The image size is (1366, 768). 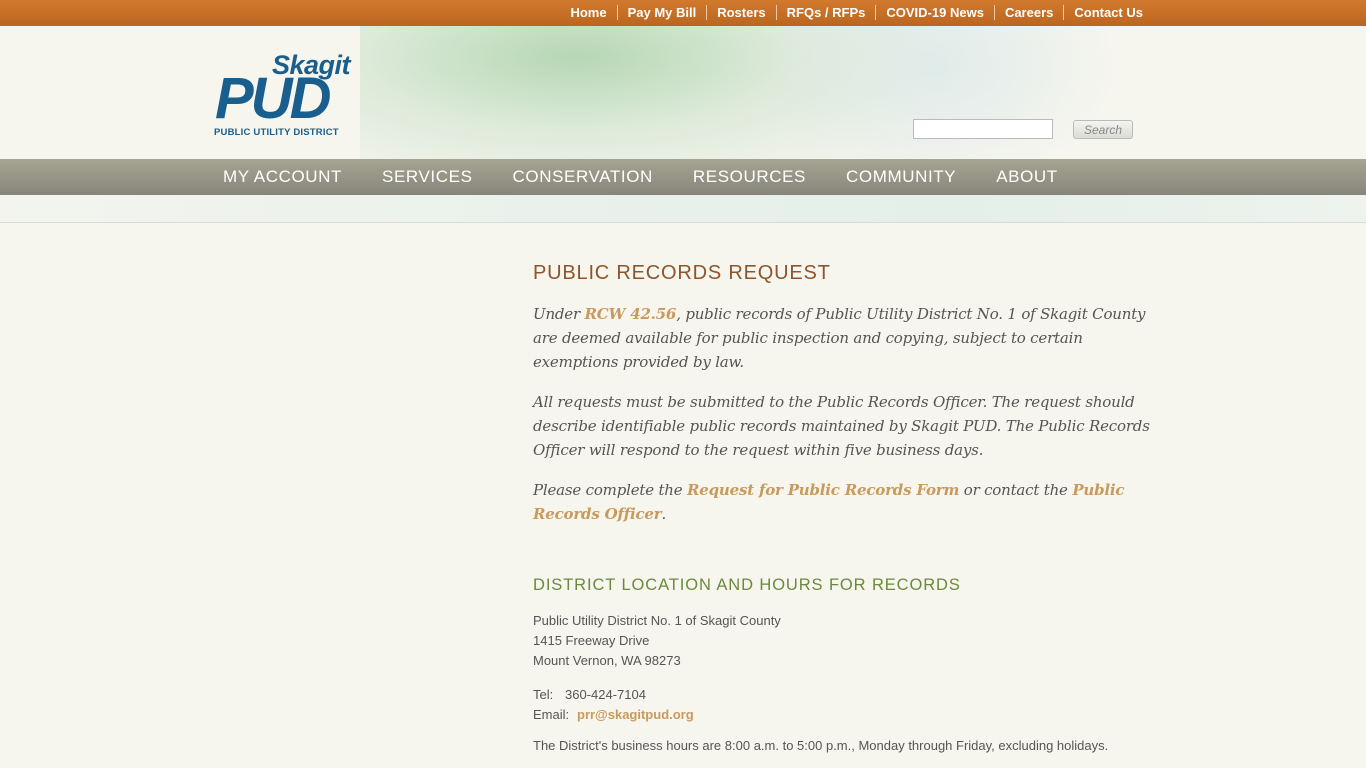 What do you see at coordinates (588, 12) in the screenshot?
I see `top-nav-home: Home` at bounding box center [588, 12].